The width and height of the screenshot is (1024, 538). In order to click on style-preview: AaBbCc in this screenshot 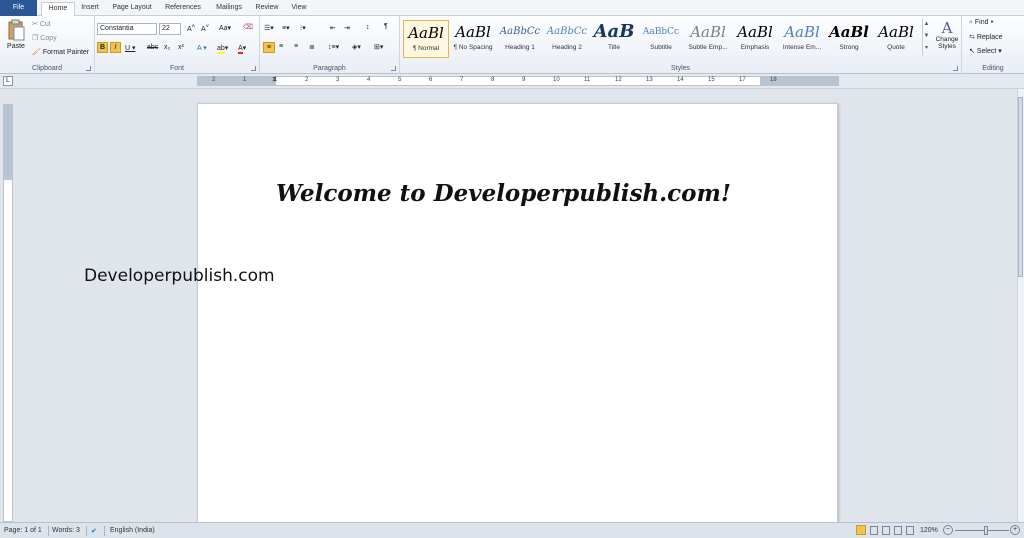, I will do `click(520, 31)`.